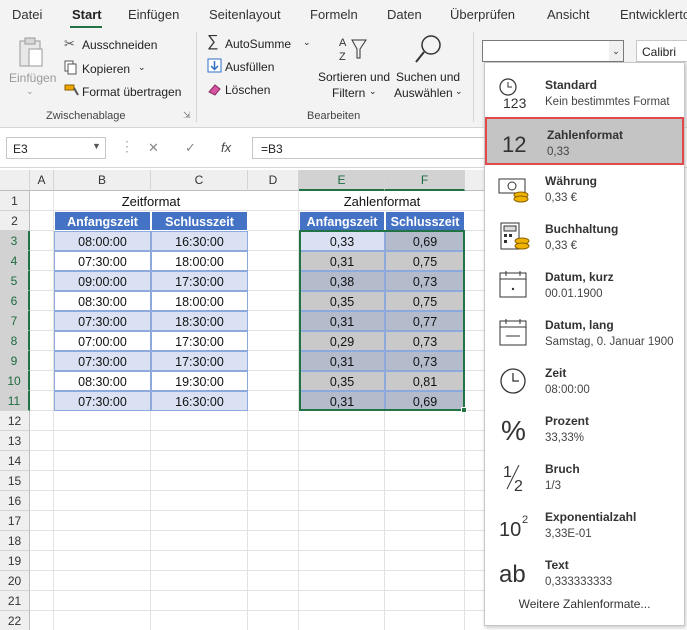 The width and height of the screenshot is (687, 630). Describe the element at coordinates (15, 341) in the screenshot. I see `row-header-8: 8` at that location.